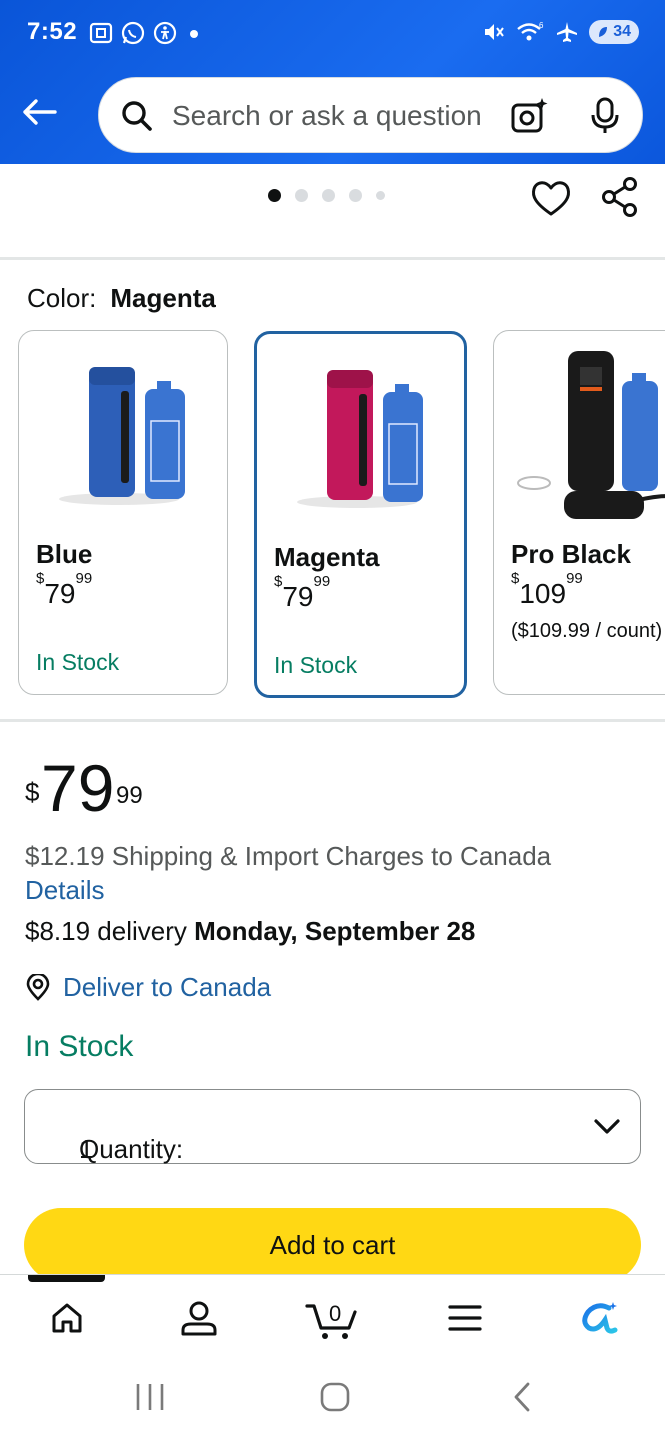 Image resolution: width=665 pixels, height=1440 pixels. I want to click on back-arrow-icon, so click(40, 112).